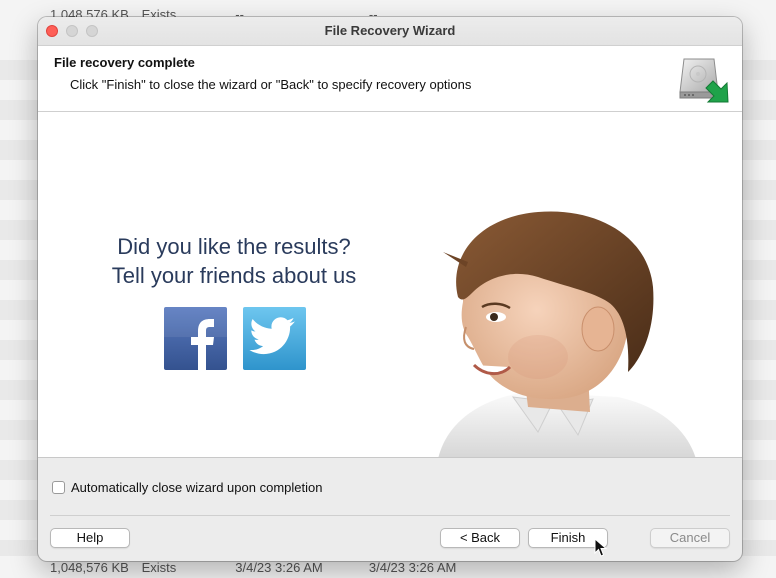 Image resolution: width=776 pixels, height=578 pixels. What do you see at coordinates (704, 80) in the screenshot?
I see `hard-drive-recovery-icon` at bounding box center [704, 80].